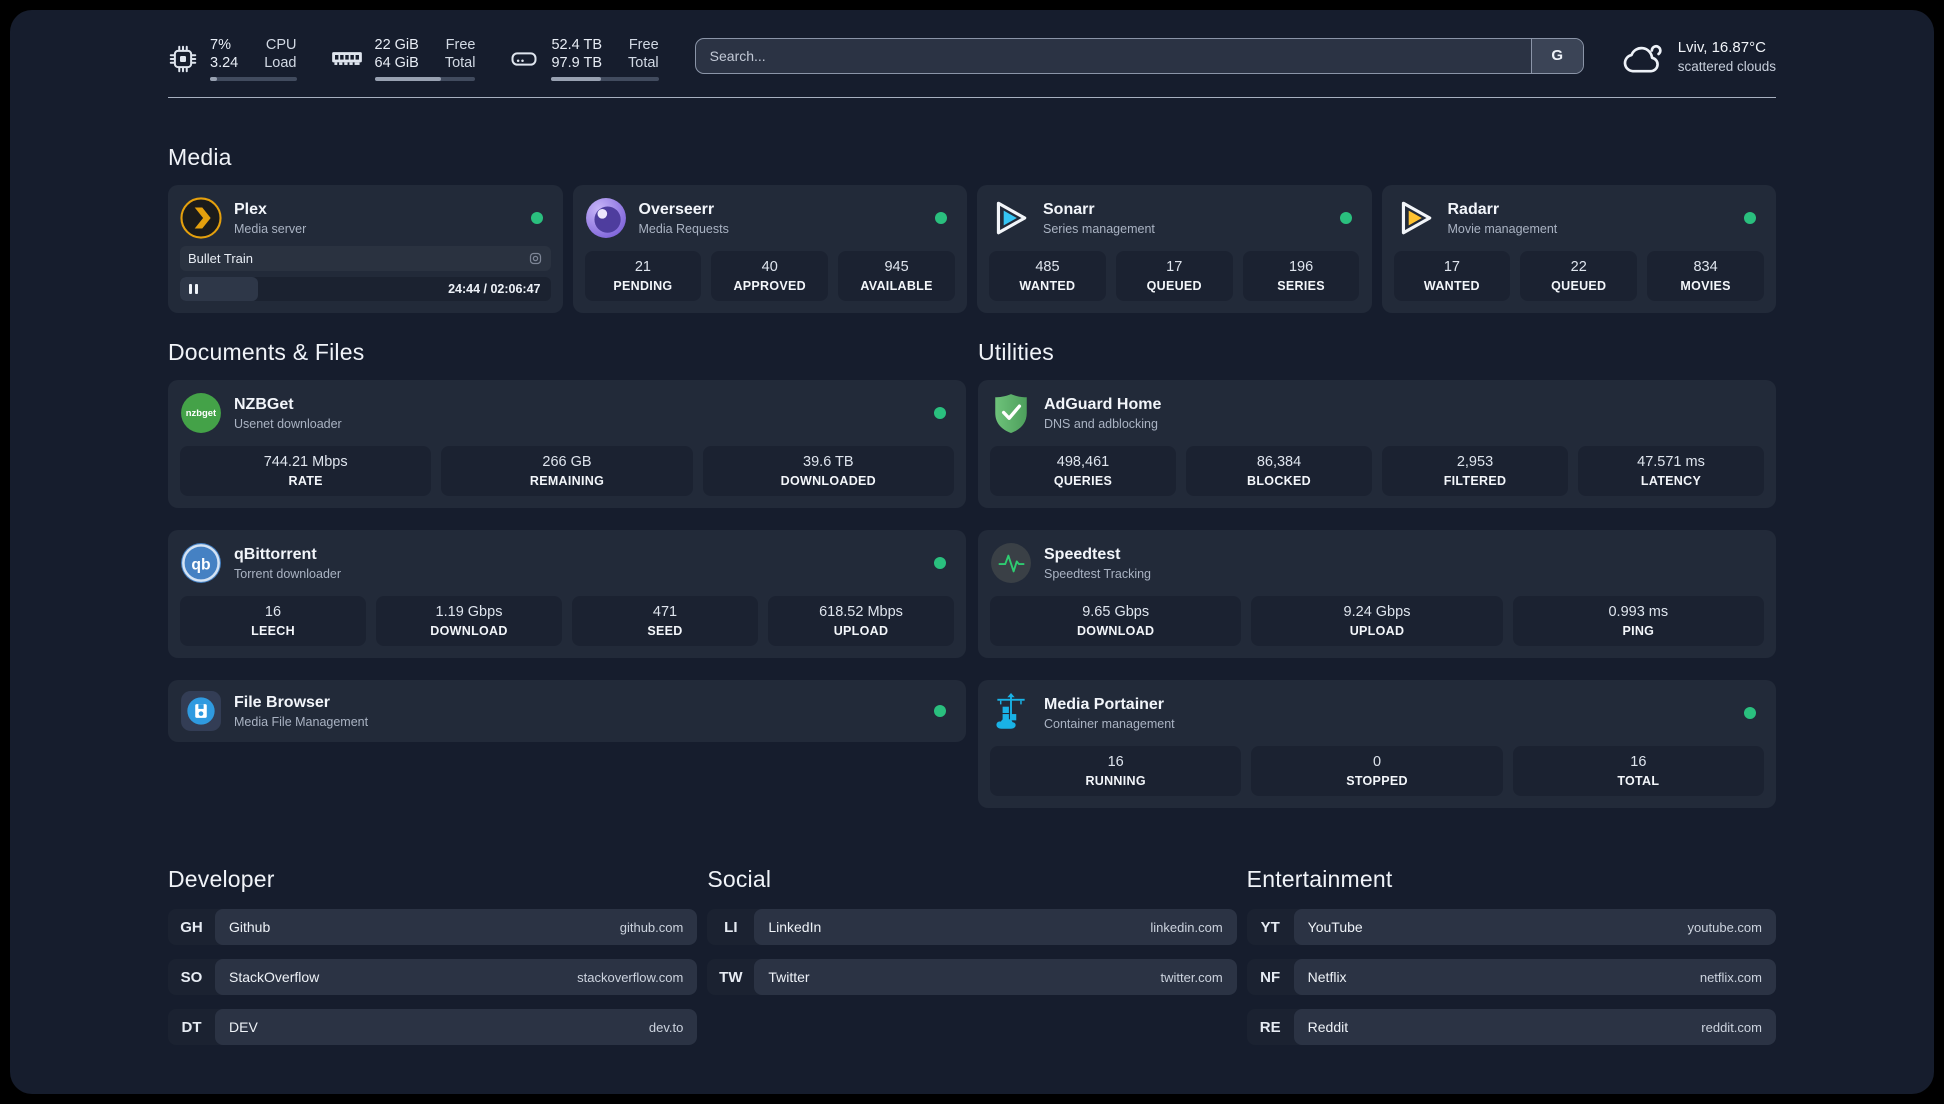  What do you see at coordinates (567, 711) in the screenshot?
I see `app-card-filebrowser: File Browser Media File Management` at bounding box center [567, 711].